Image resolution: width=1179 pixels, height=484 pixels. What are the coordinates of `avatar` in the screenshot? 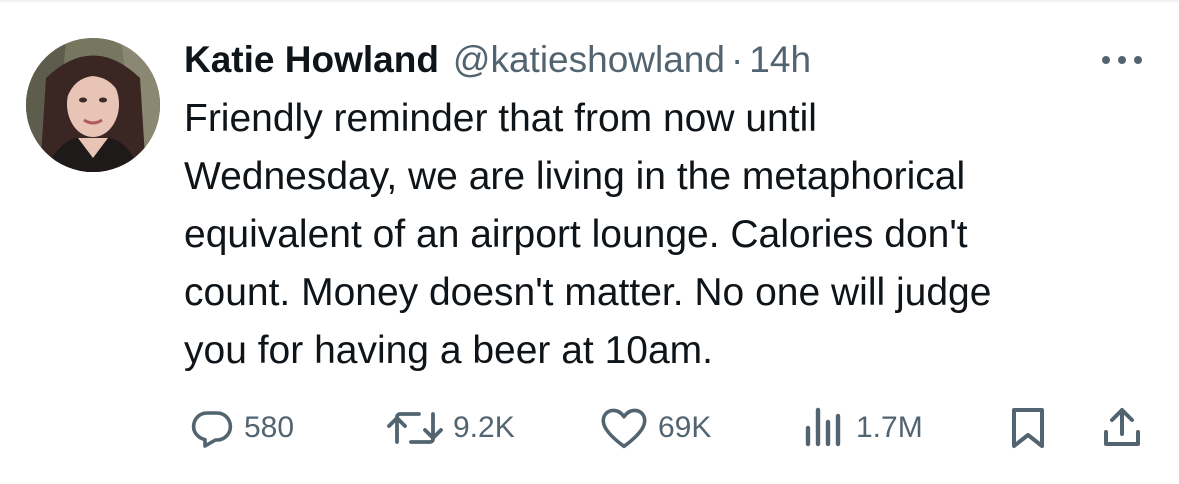 It's located at (93, 105).